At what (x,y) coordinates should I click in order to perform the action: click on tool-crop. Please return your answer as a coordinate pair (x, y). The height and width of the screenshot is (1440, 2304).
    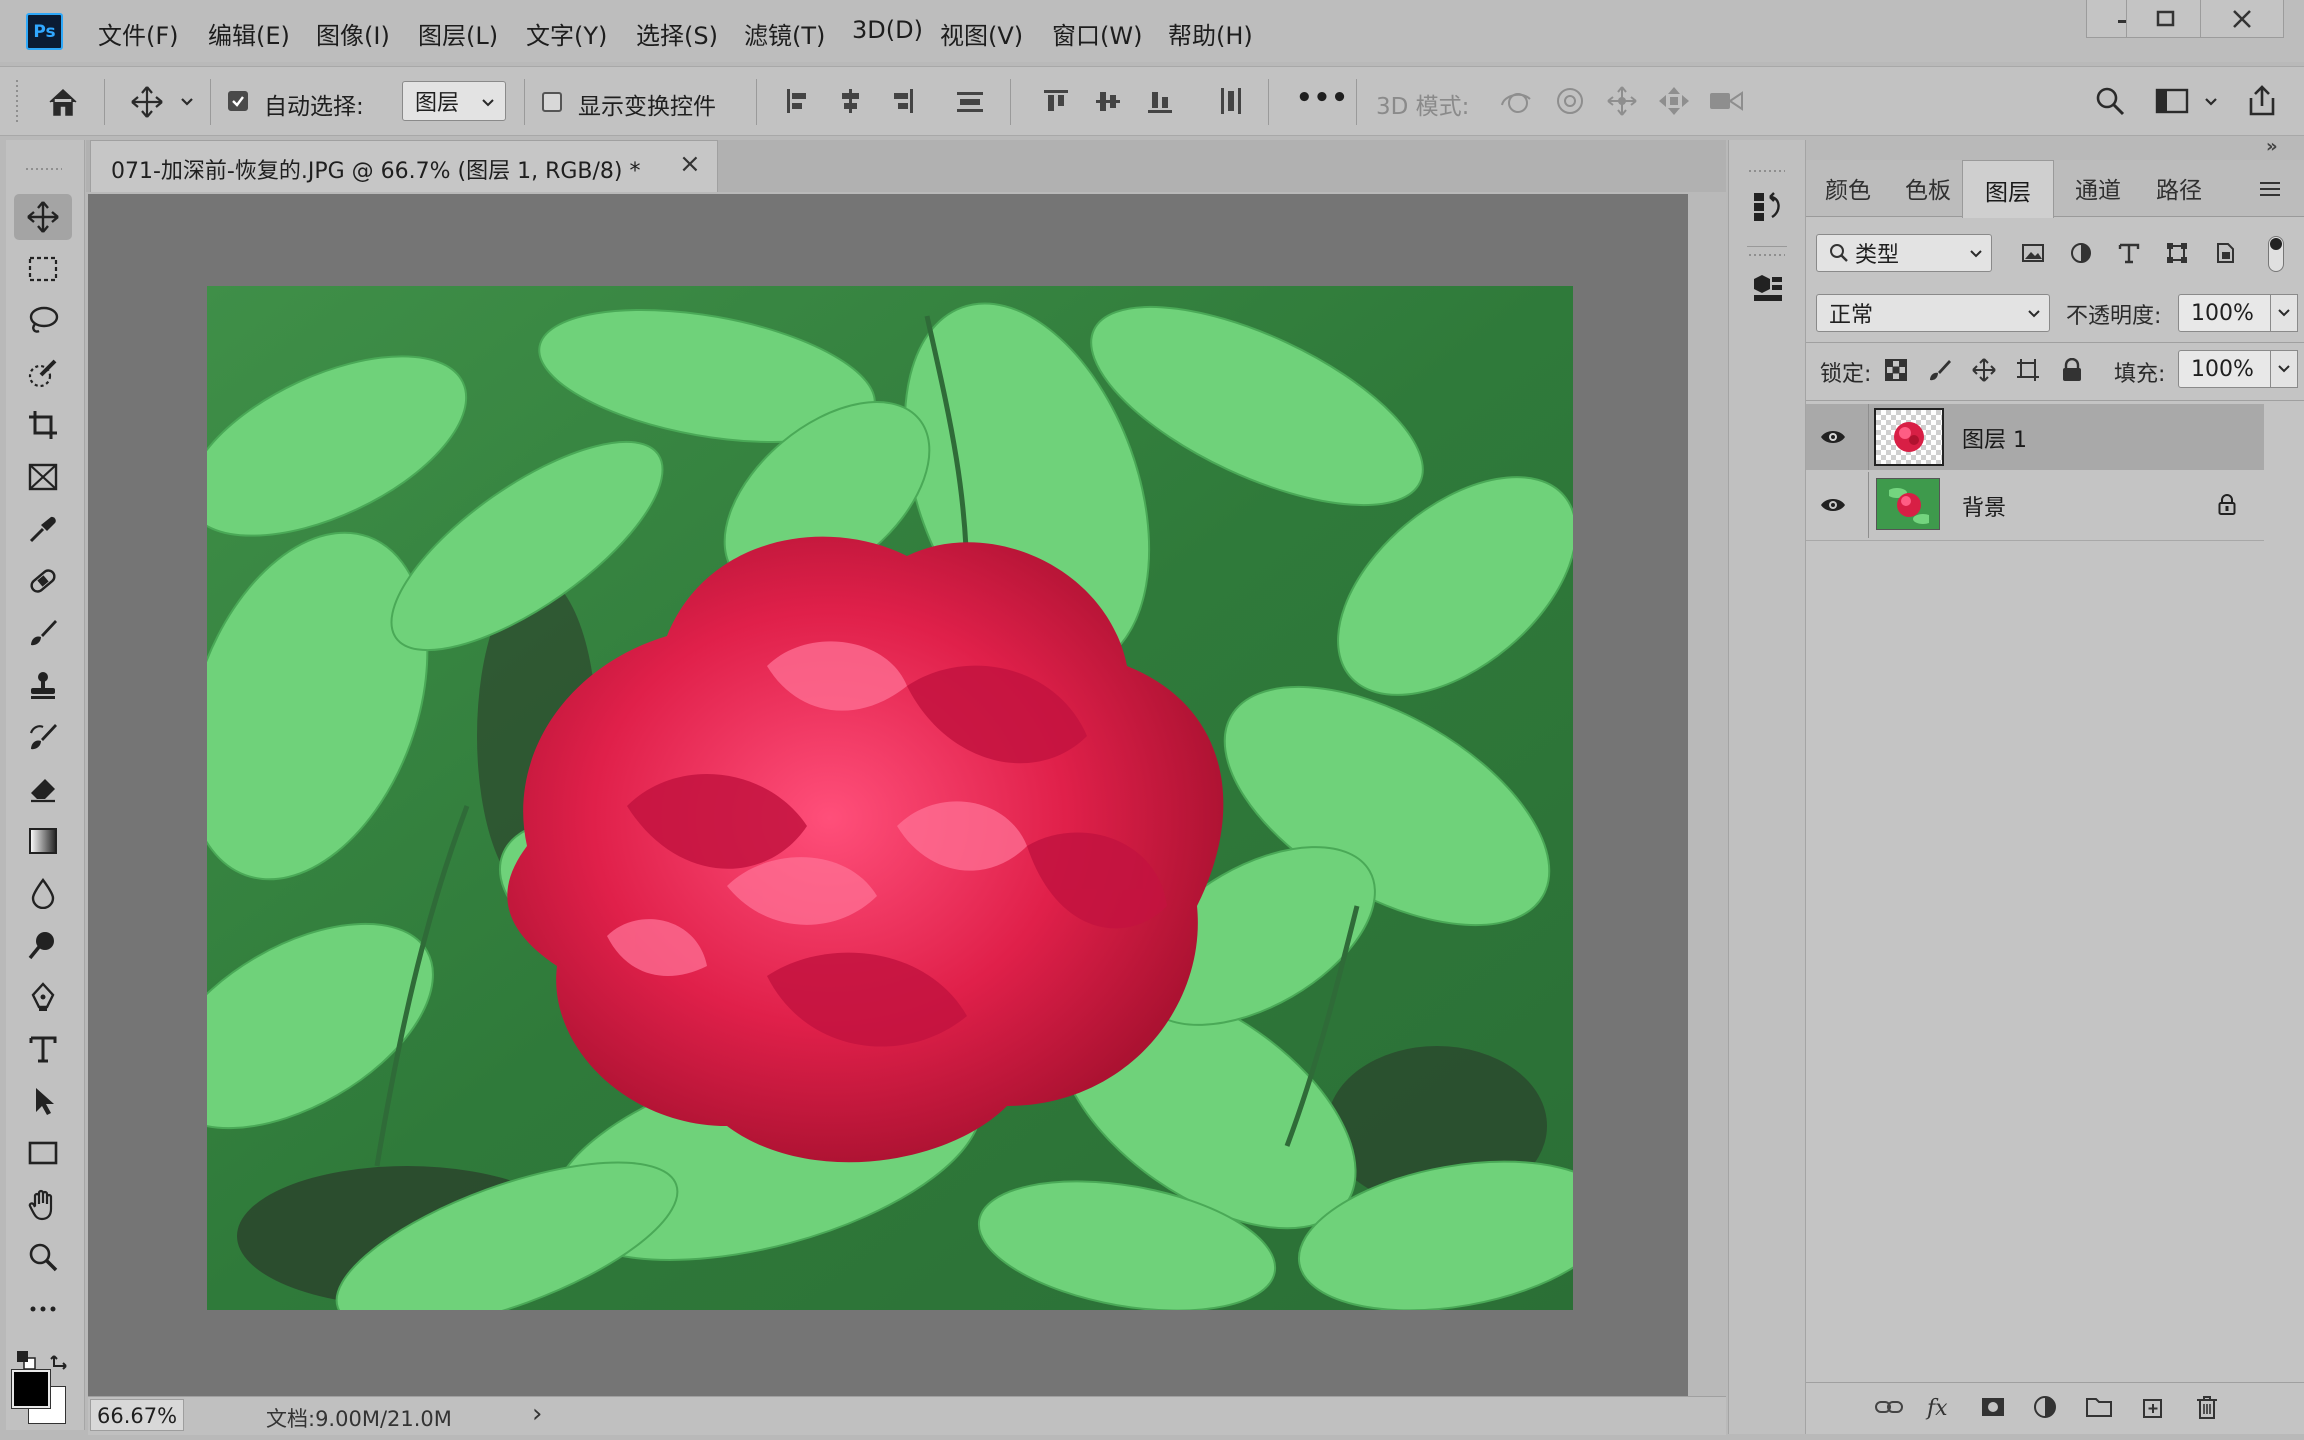
    Looking at the image, I should click on (43, 425).